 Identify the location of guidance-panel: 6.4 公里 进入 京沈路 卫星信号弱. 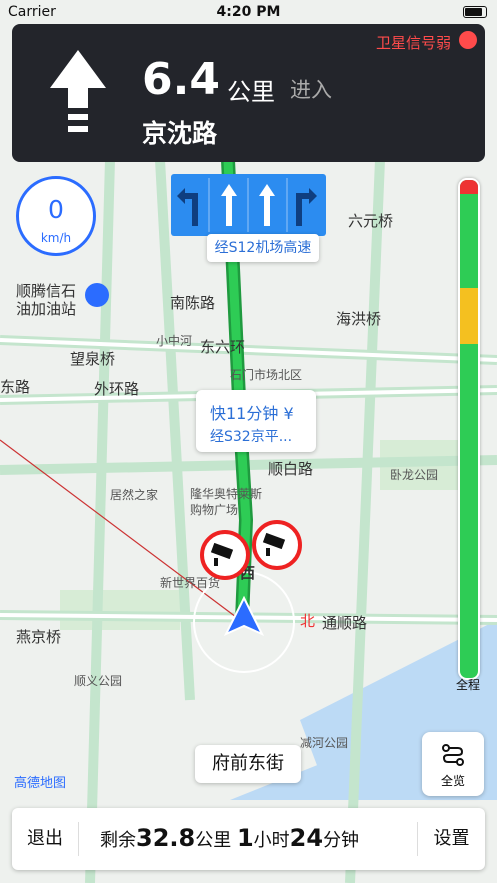
(248, 93).